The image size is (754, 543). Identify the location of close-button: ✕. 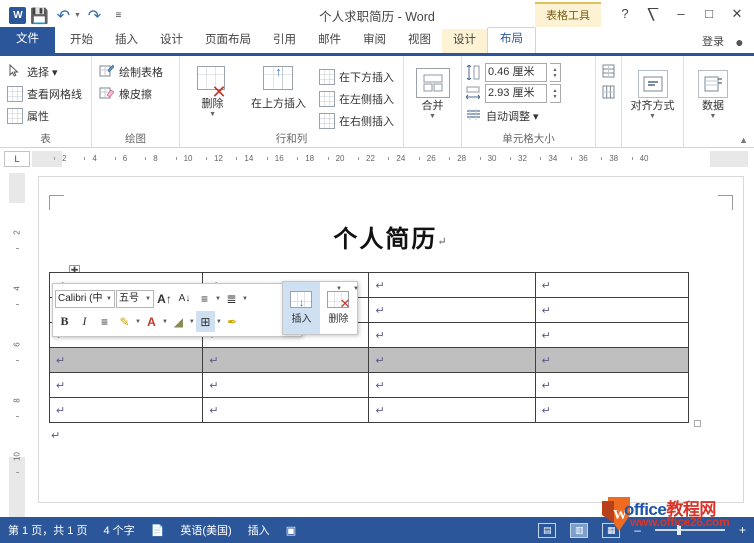
(737, 13).